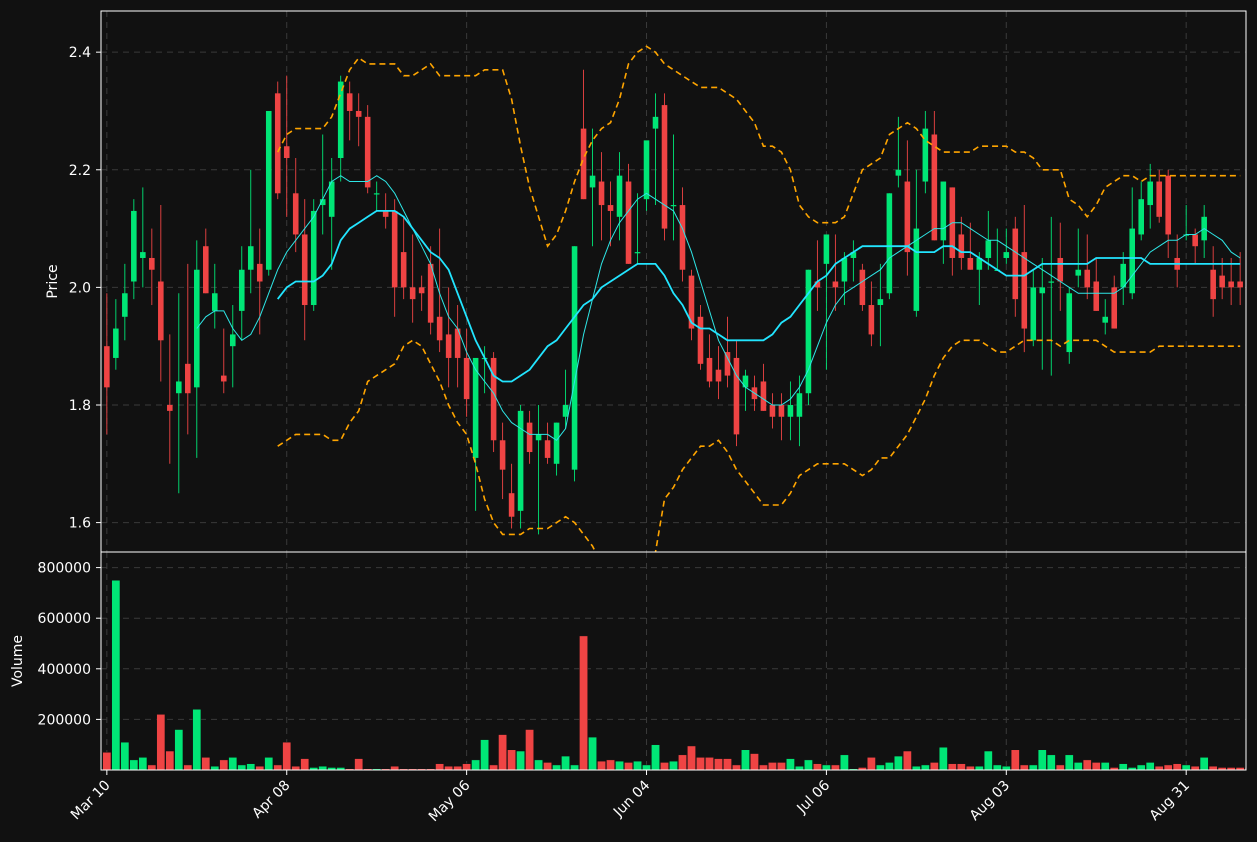 The image size is (1257, 842). What do you see at coordinates (80, 171) in the screenshot?
I see `price-tick-label: 2.2` at bounding box center [80, 171].